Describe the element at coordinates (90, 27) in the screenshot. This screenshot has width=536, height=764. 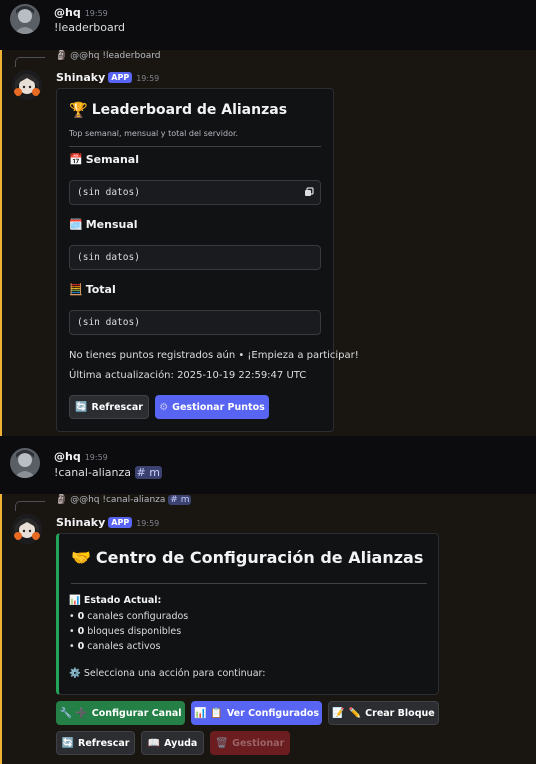
I see `message-text: !leaderboard` at that location.